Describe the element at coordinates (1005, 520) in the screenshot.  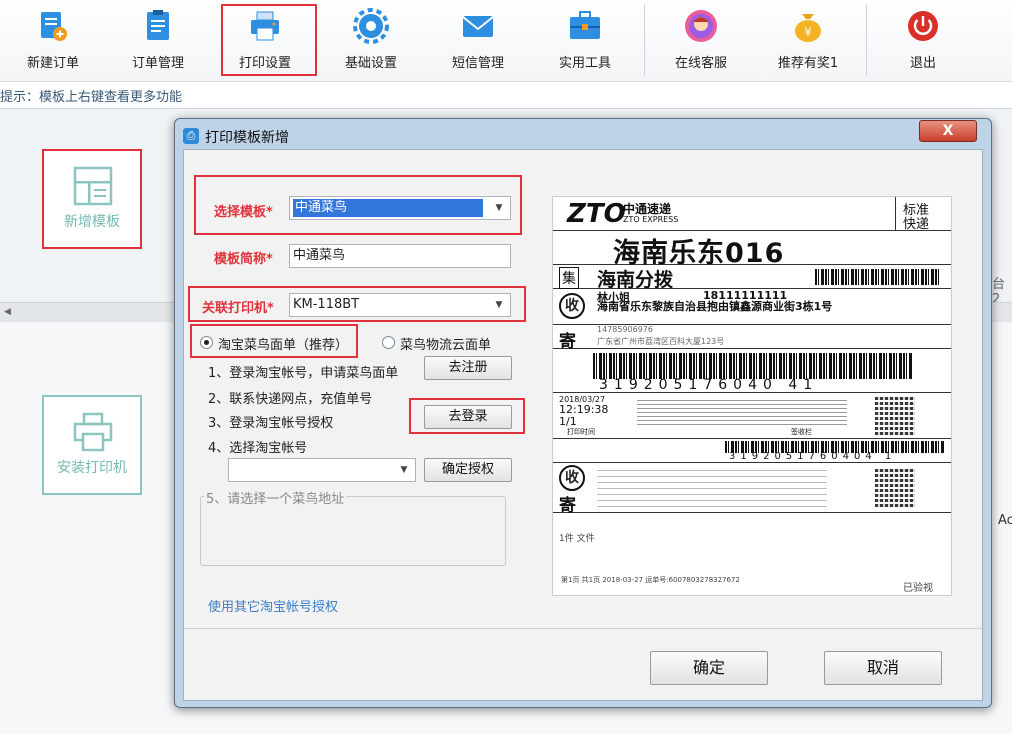
I see `side-text-2: Ac` at that location.